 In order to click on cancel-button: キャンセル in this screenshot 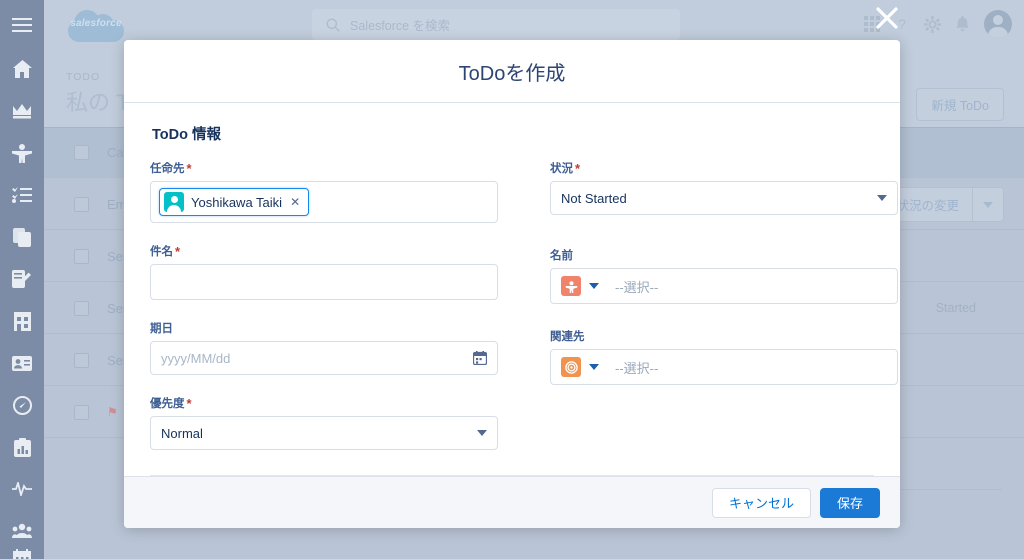, I will do `click(761, 502)`.